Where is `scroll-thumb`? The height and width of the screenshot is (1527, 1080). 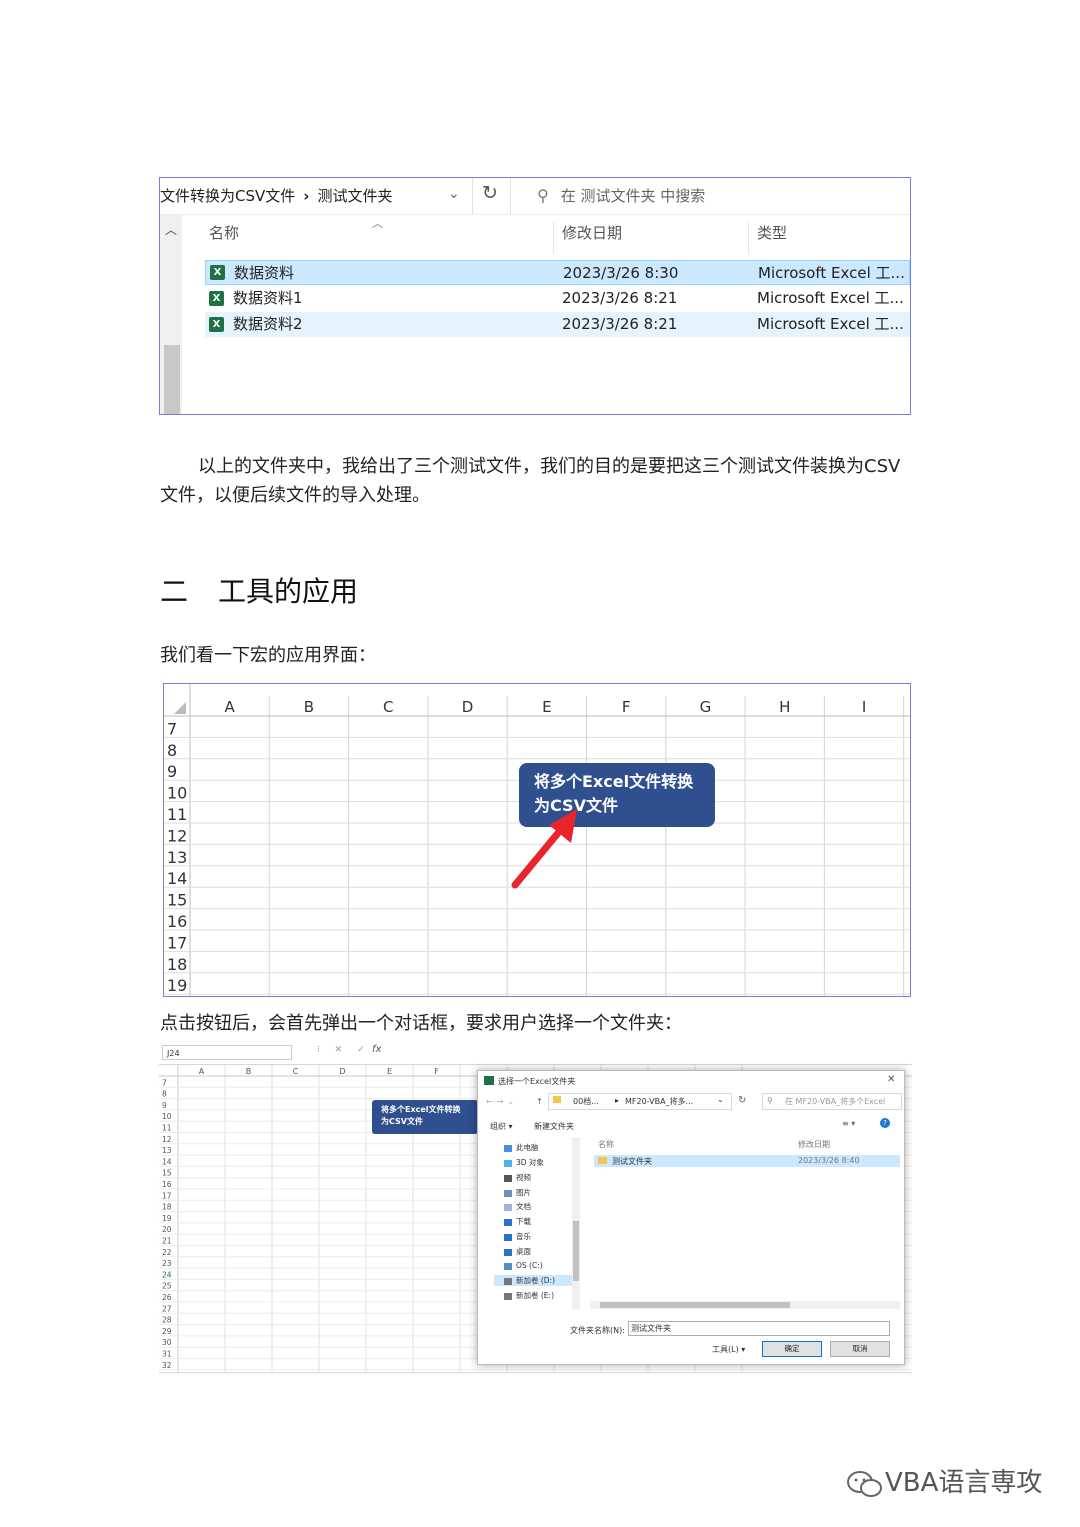
scroll-thumb is located at coordinates (172, 379).